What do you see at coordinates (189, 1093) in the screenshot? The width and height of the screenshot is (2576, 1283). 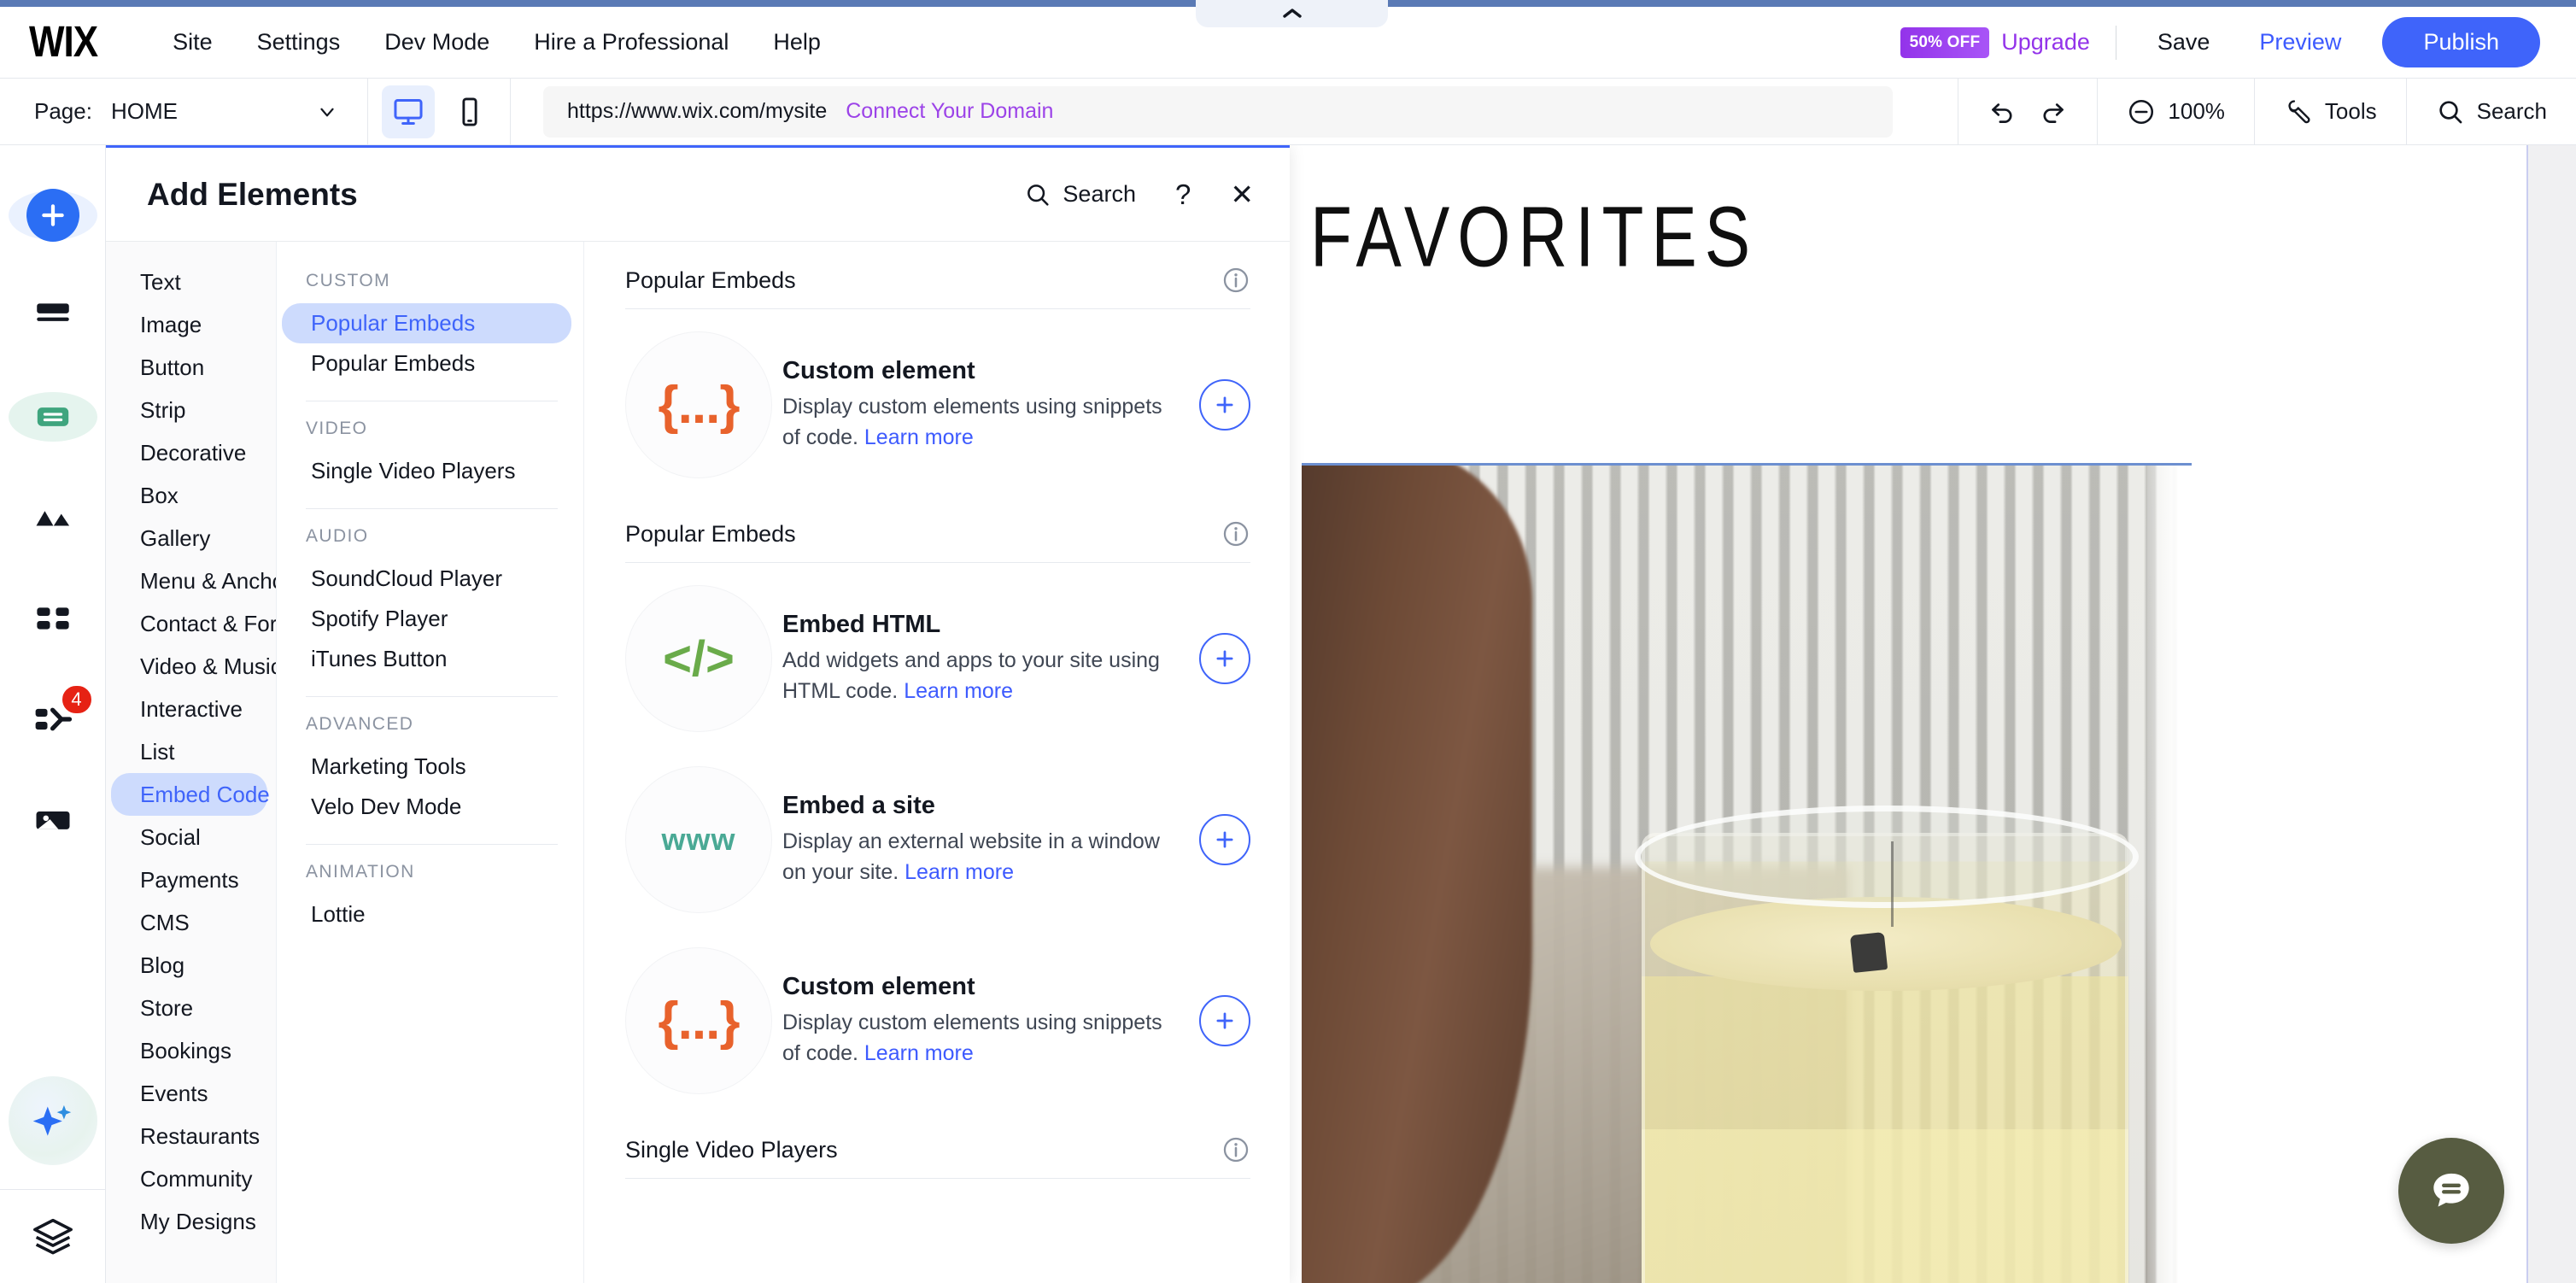 I see `category-events: Events` at bounding box center [189, 1093].